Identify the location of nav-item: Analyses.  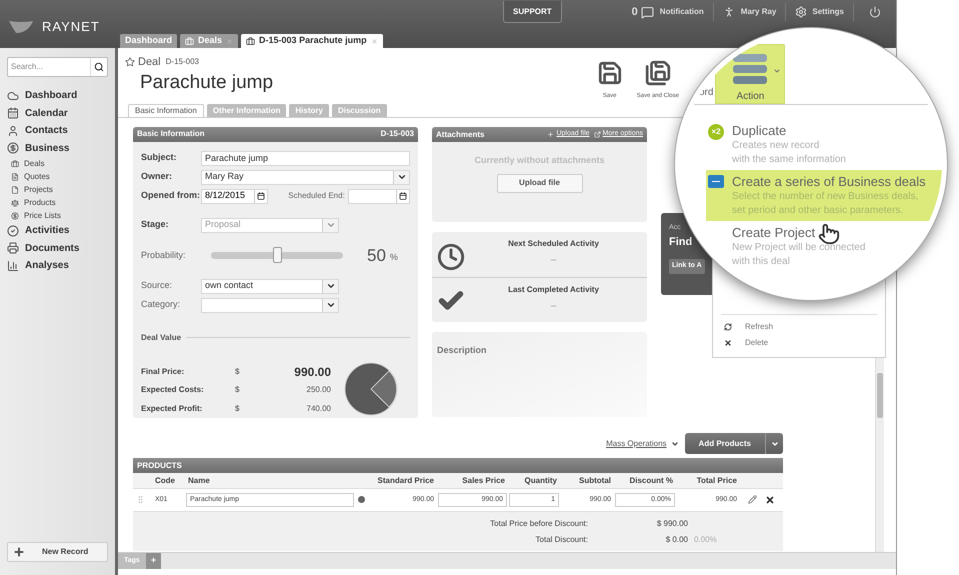
(57, 265).